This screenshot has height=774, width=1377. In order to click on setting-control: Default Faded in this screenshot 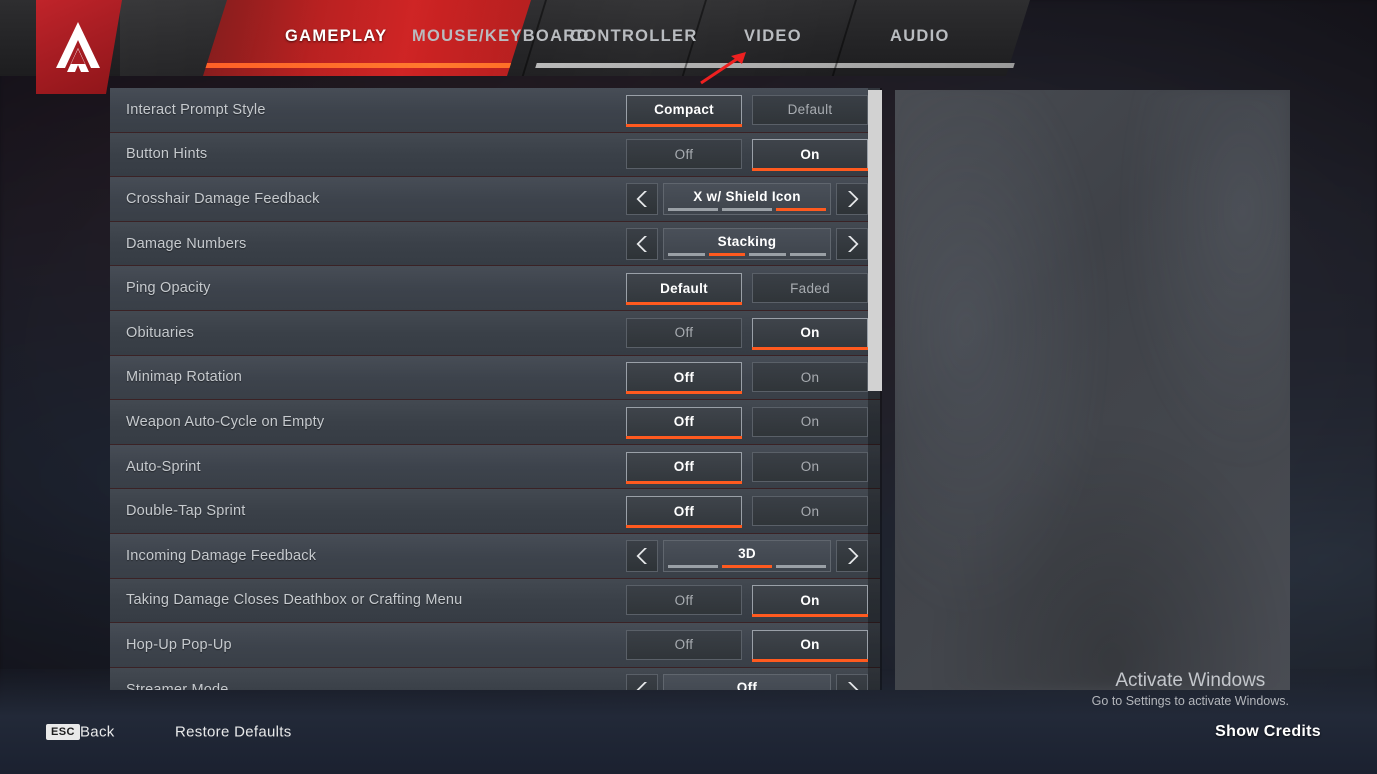, I will do `click(742, 289)`.